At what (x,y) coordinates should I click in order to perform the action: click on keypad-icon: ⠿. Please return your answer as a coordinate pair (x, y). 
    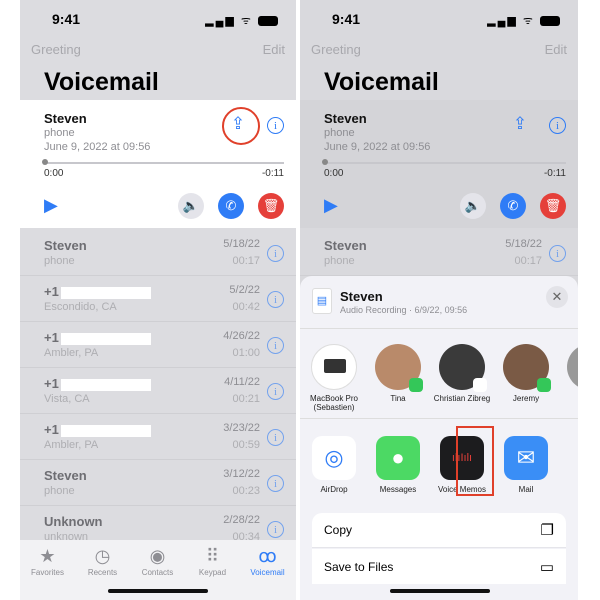
    Looking at the image, I should click on (212, 556).